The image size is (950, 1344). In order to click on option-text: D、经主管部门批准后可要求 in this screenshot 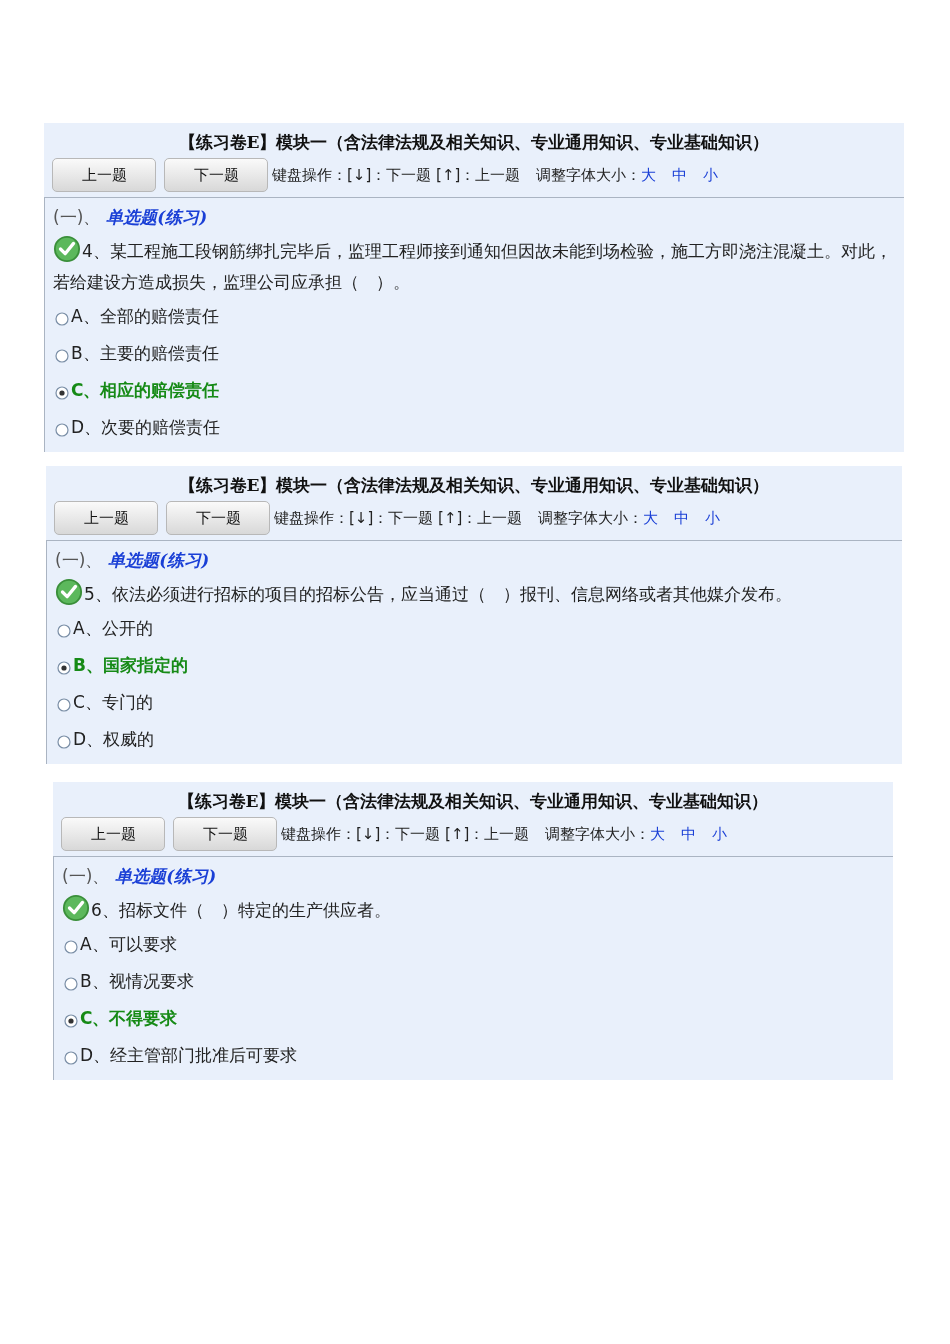, I will do `click(189, 1055)`.